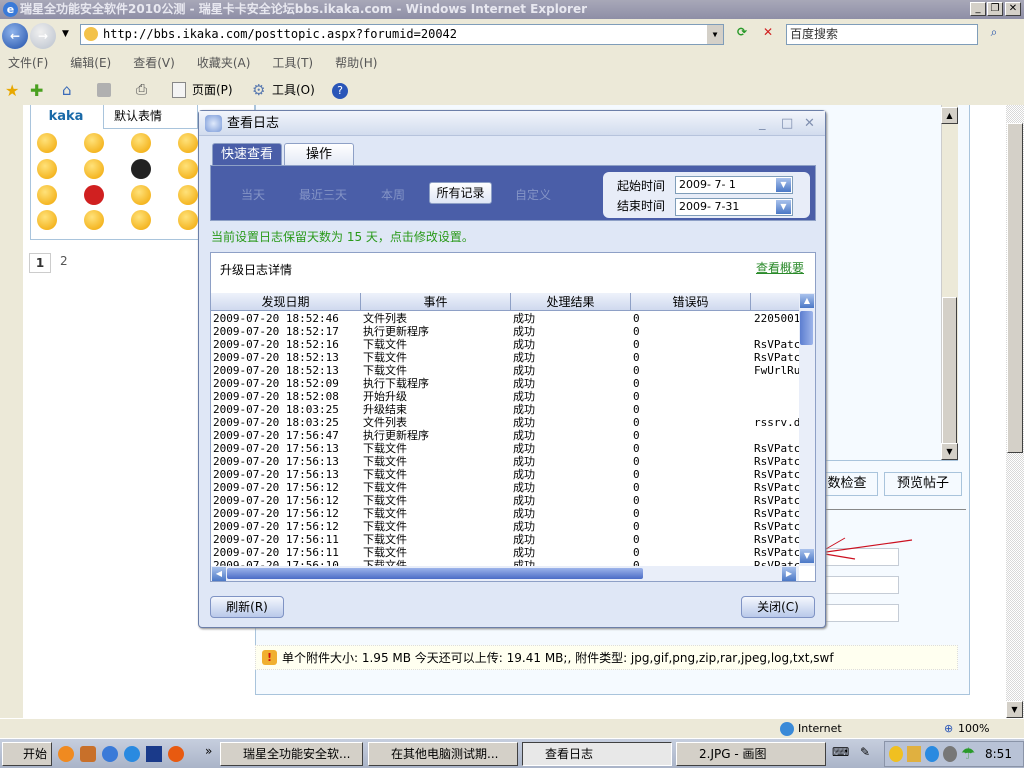 This screenshot has height=768, width=1024. What do you see at coordinates (505, 422) in the screenshot?
I see `table-row: 2009-07-20 18:03:25 文件列表 成功 0 rssrv.dl` at bounding box center [505, 422].